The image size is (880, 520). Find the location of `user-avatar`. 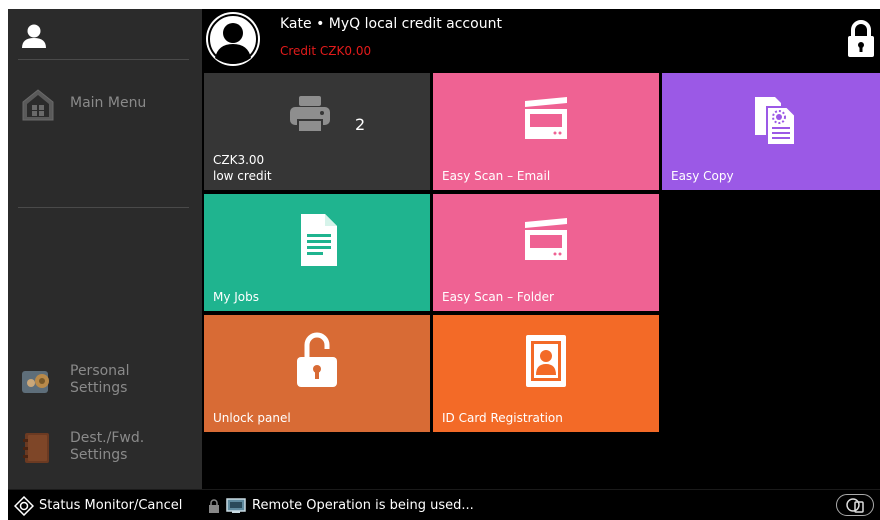

user-avatar is located at coordinates (233, 39).